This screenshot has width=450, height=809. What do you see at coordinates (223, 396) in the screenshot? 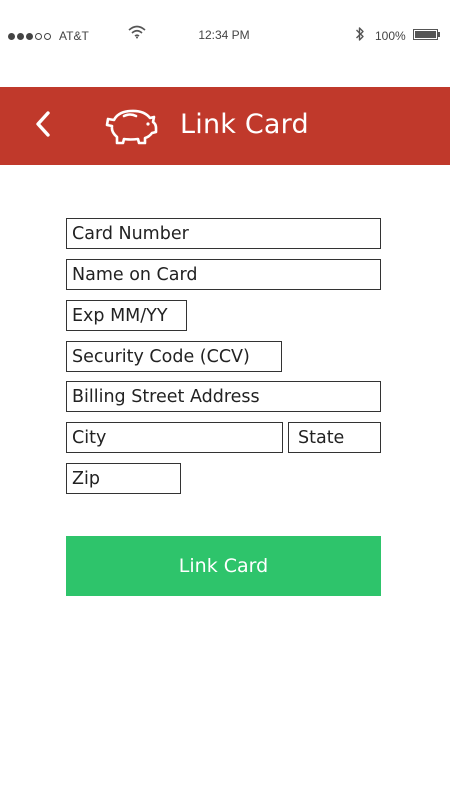
I see `billing-address-input` at bounding box center [223, 396].